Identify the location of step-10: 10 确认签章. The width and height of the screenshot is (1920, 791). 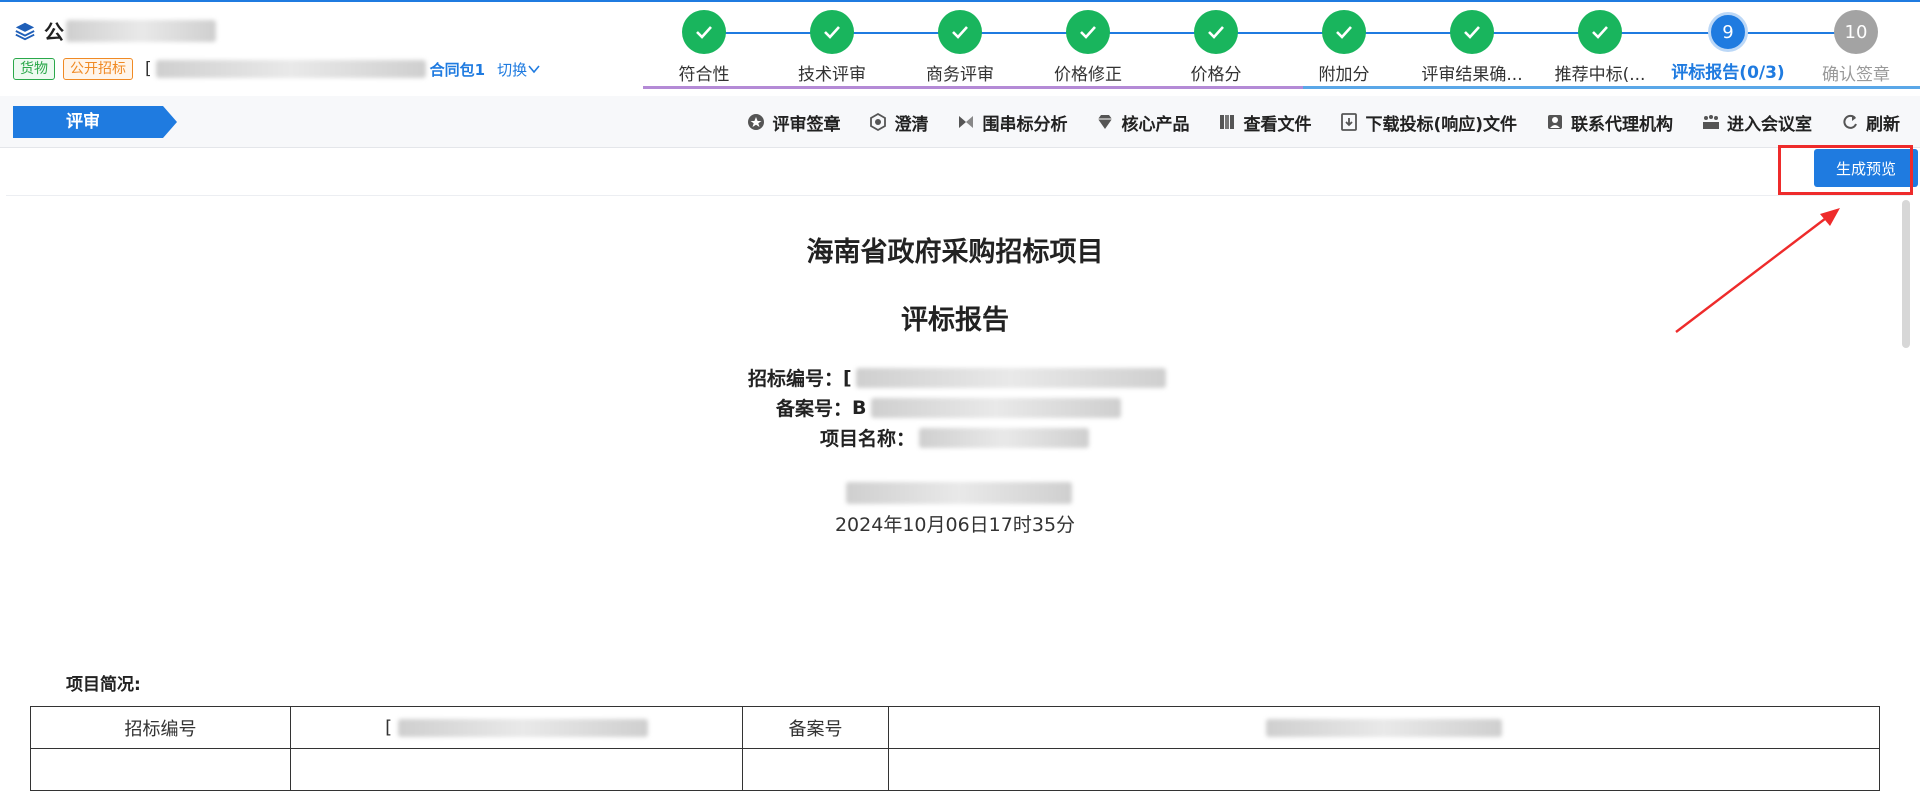
(1853, 47).